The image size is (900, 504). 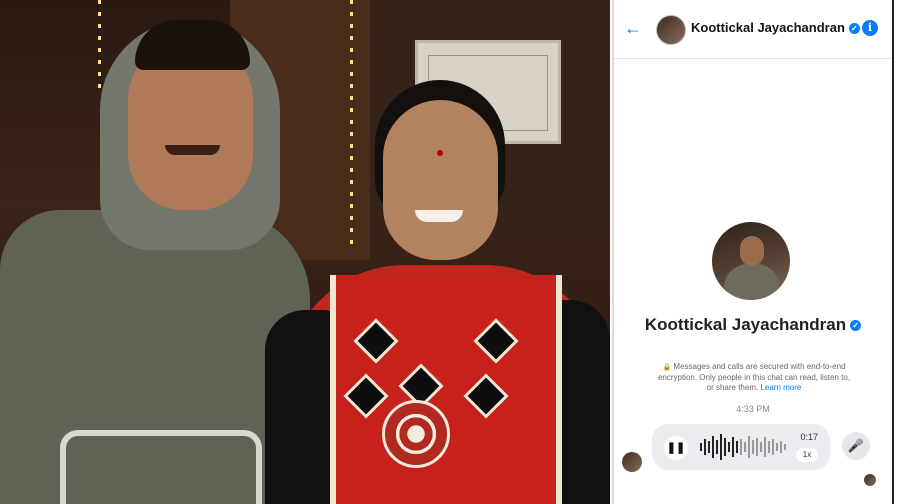 What do you see at coordinates (753, 325) in the screenshot?
I see `profile-name: Koottickal Jayachandran ✓` at bounding box center [753, 325].